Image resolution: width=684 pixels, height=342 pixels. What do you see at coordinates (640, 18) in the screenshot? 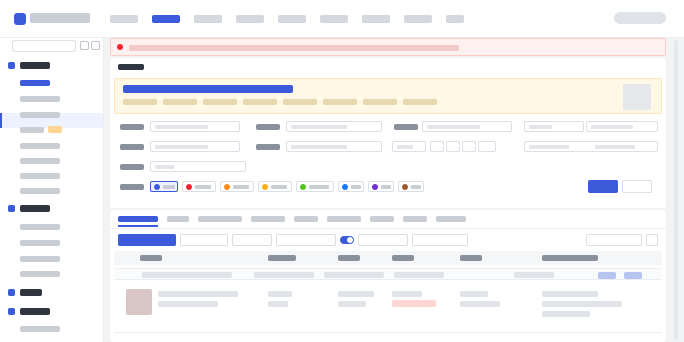
I see `account-area` at bounding box center [640, 18].